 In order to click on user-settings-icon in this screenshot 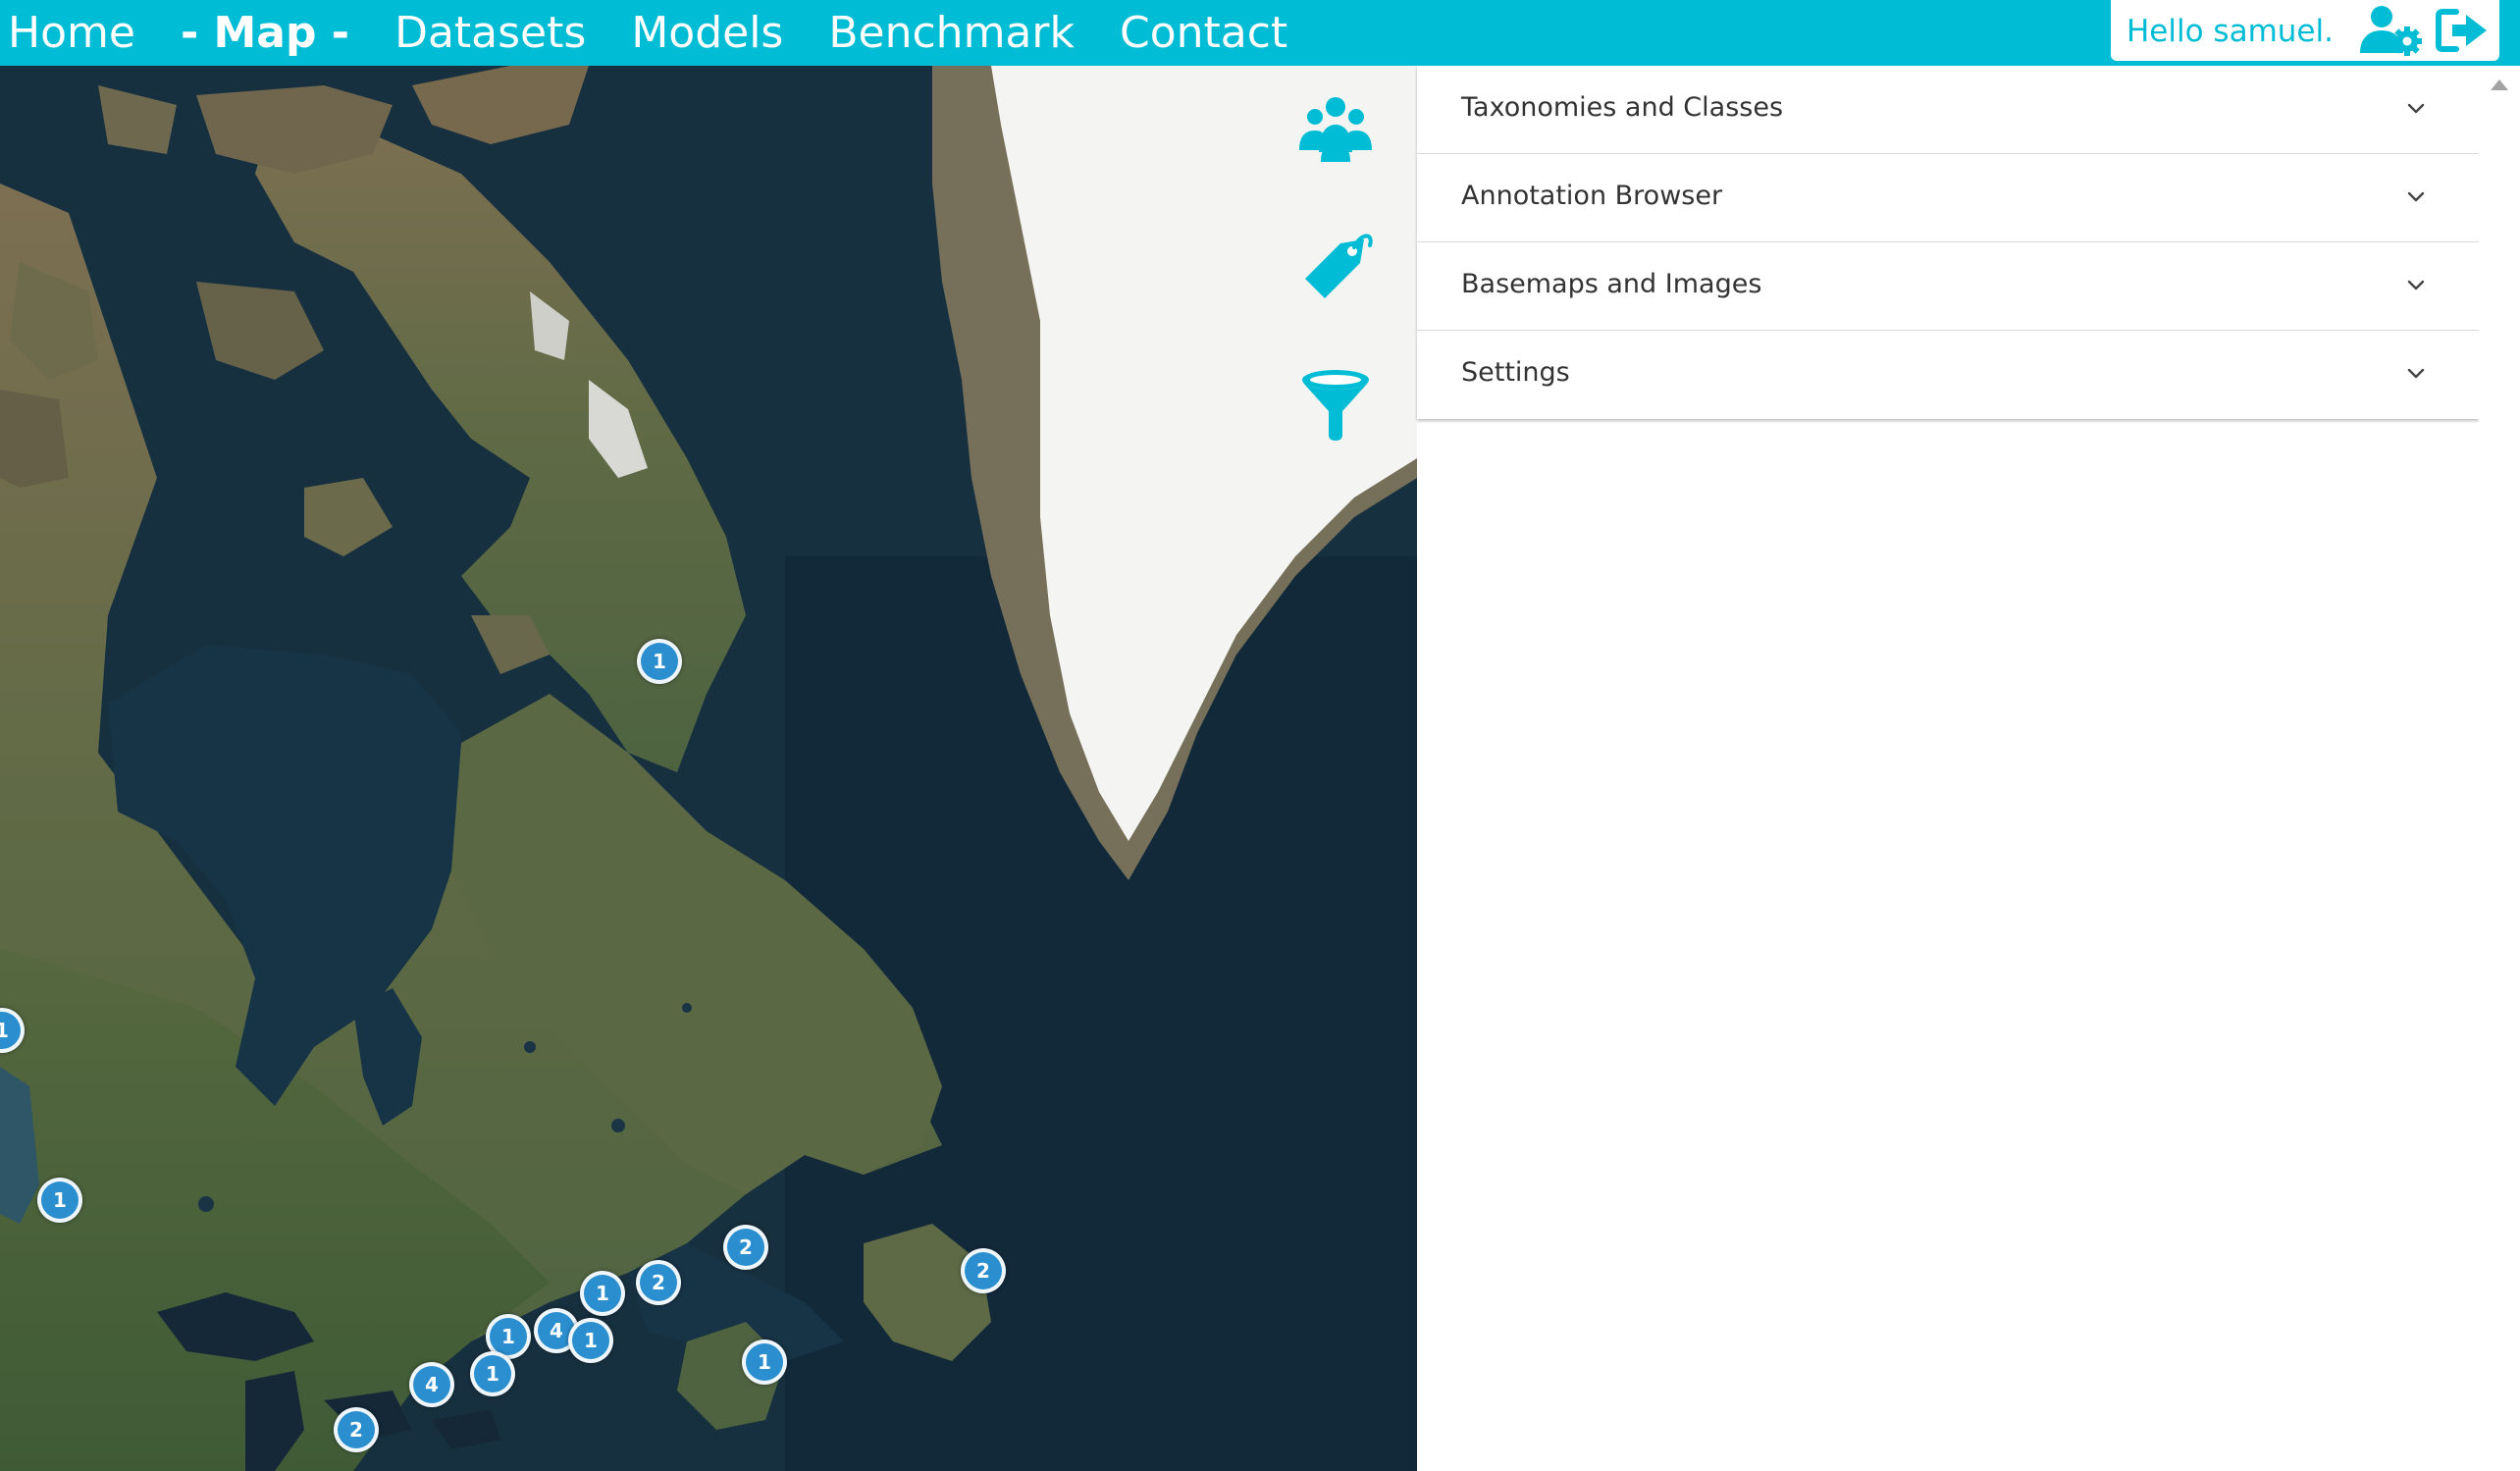, I will do `click(2392, 30)`.